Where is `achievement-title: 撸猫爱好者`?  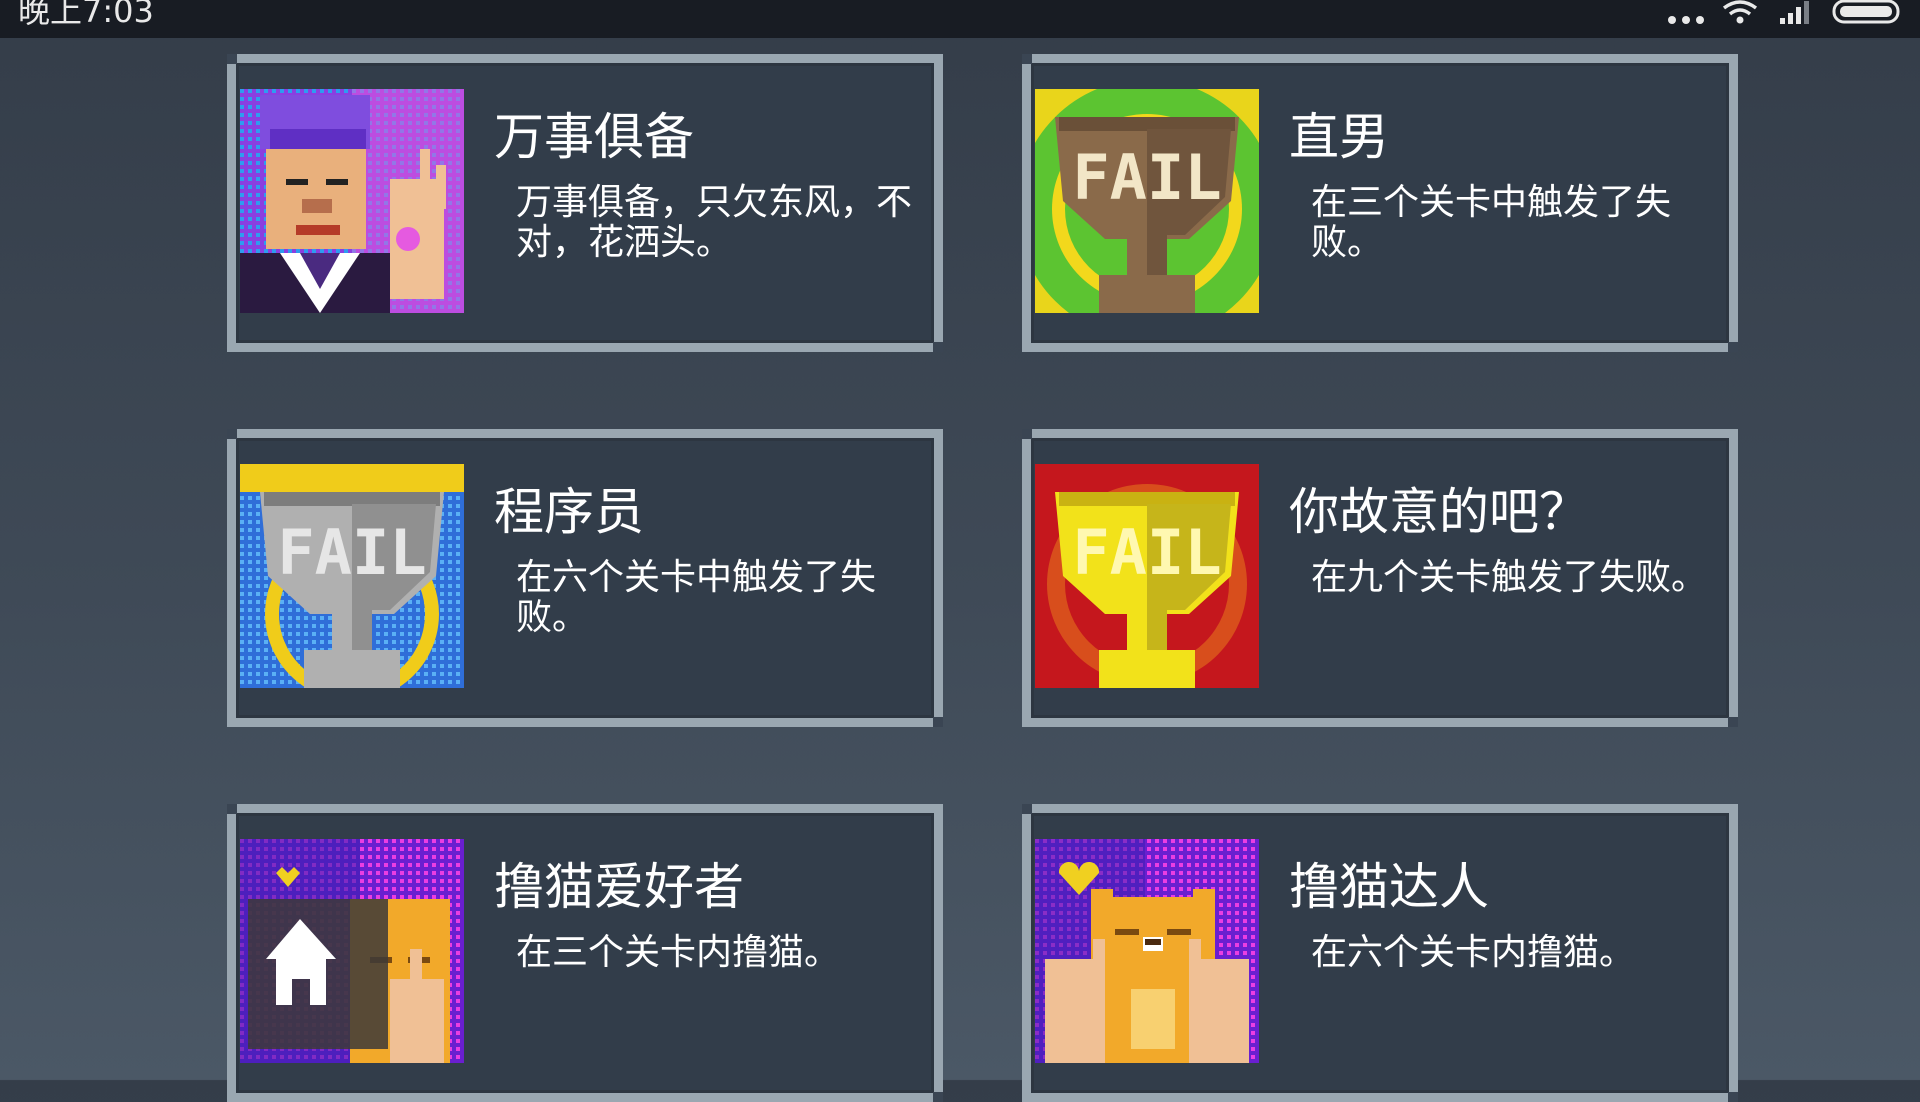 achievement-title: 撸猫爱好者 is located at coordinates (619, 887).